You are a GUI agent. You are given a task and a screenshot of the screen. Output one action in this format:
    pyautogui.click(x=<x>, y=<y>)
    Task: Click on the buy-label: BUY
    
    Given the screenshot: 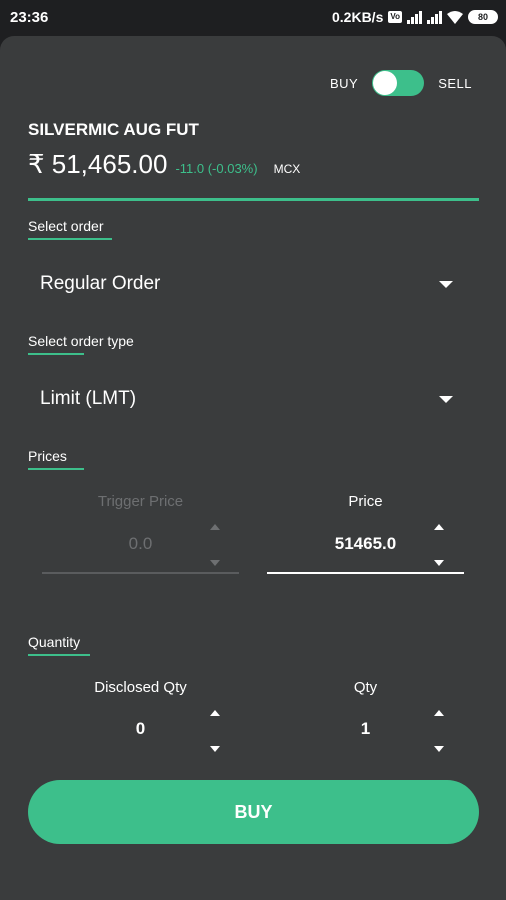 What is the action you would take?
    pyautogui.click(x=344, y=83)
    